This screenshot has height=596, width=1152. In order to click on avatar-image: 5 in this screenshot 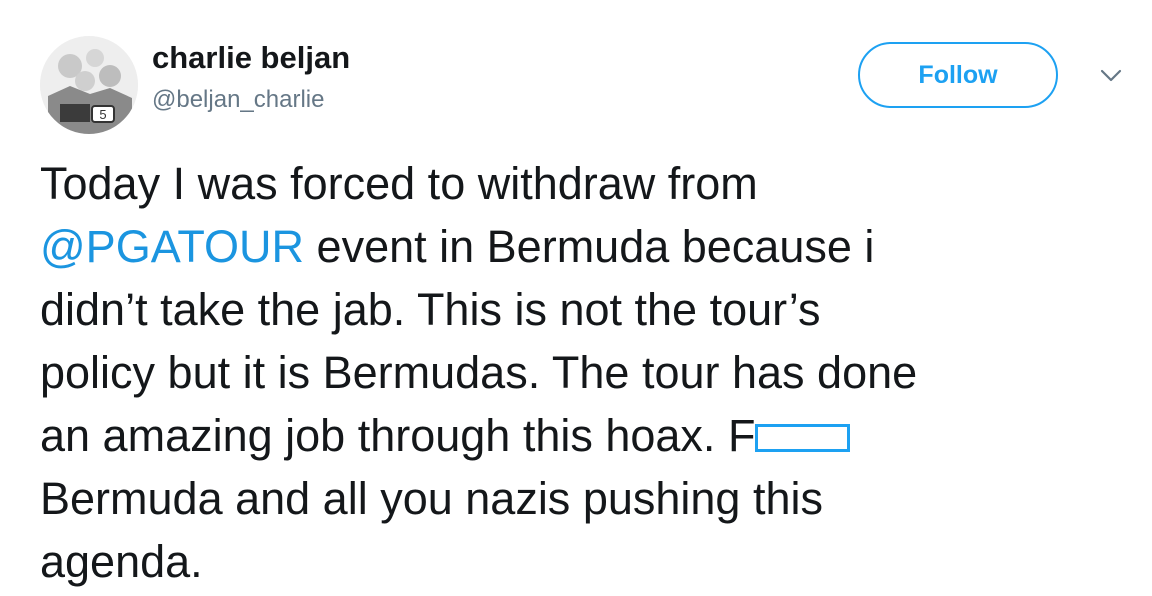, I will do `click(89, 85)`.